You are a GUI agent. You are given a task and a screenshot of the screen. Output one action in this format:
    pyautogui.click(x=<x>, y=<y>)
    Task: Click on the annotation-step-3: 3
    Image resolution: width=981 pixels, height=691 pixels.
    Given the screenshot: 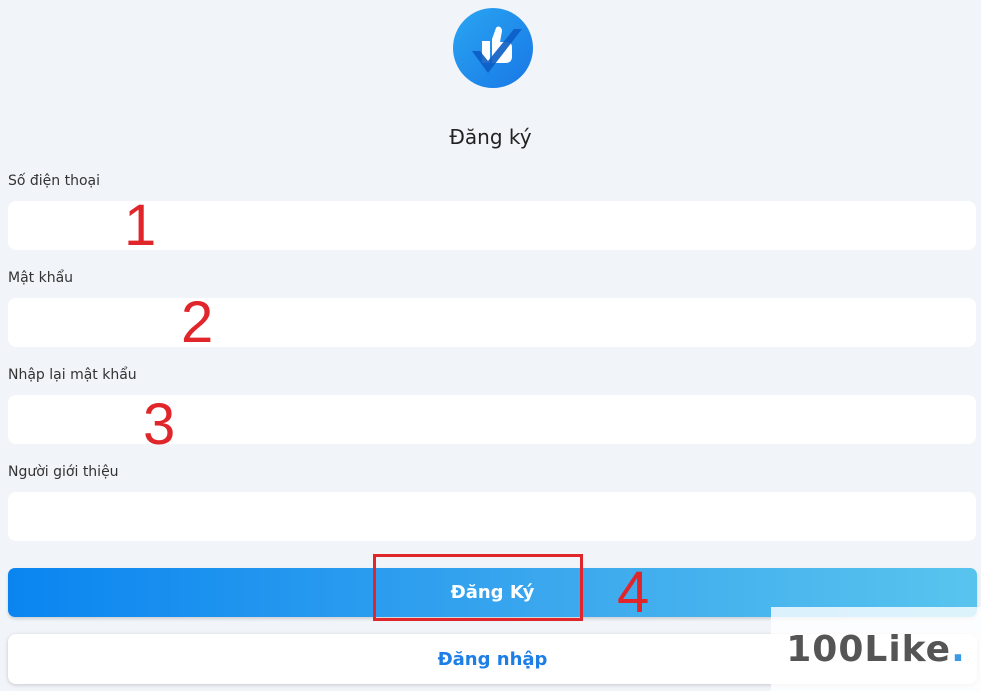 What is the action you would take?
    pyautogui.click(x=159, y=424)
    